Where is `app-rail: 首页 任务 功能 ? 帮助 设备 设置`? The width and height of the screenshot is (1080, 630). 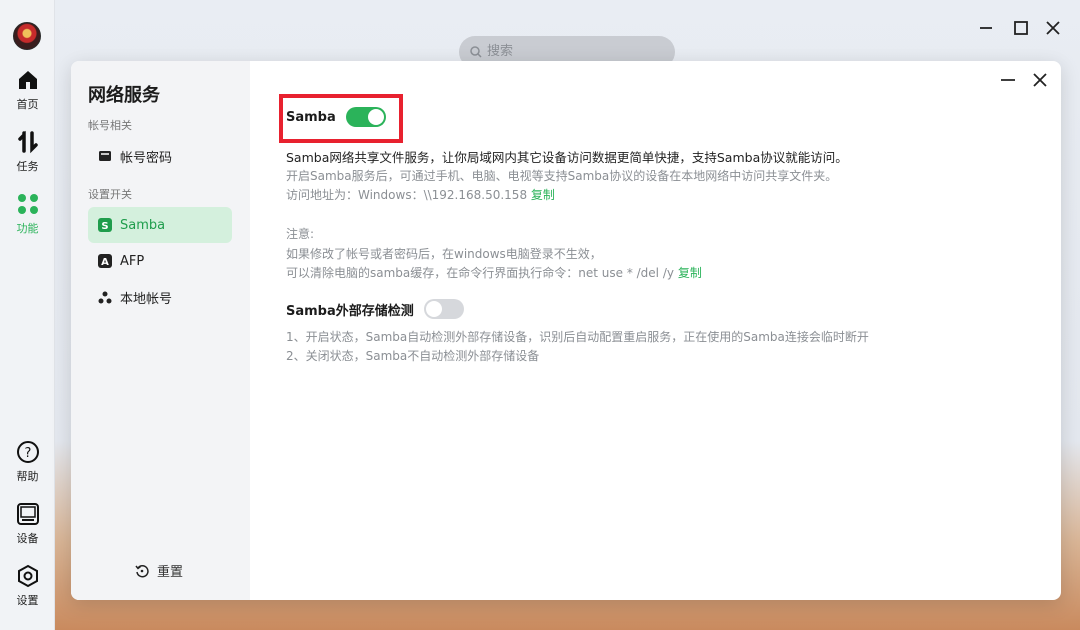 app-rail: 首页 任务 功能 ? 帮助 设备 设置 is located at coordinates (27, 315).